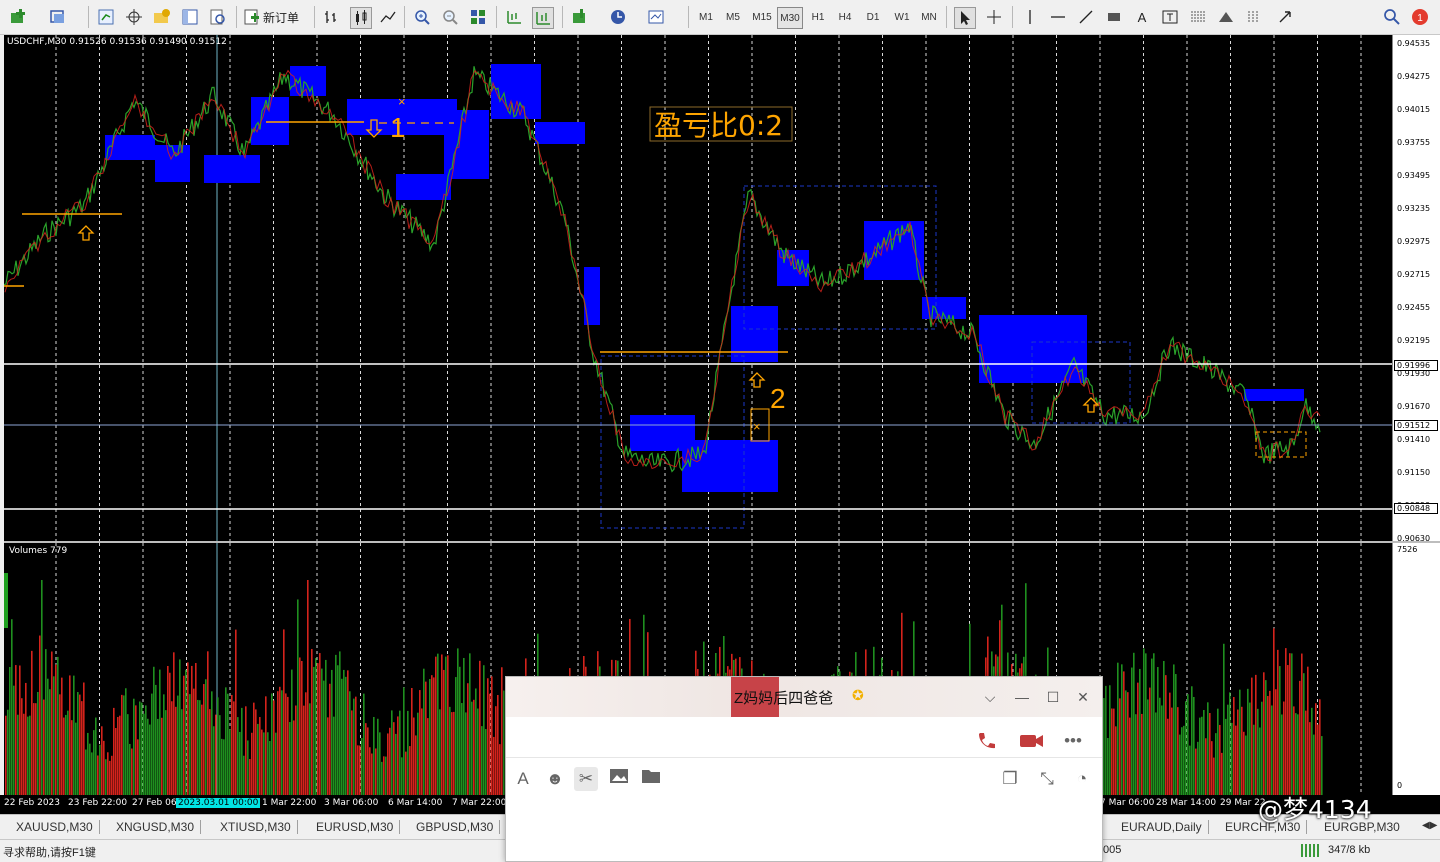 The height and width of the screenshot is (862, 1440). Describe the element at coordinates (804, 769) in the screenshot. I see `chat-window: Z妈妈后四爸爸 ✪ ⌵ — ☐ ✕ ••• A ☻ ✂ ❐ ⤡ ◔` at that location.